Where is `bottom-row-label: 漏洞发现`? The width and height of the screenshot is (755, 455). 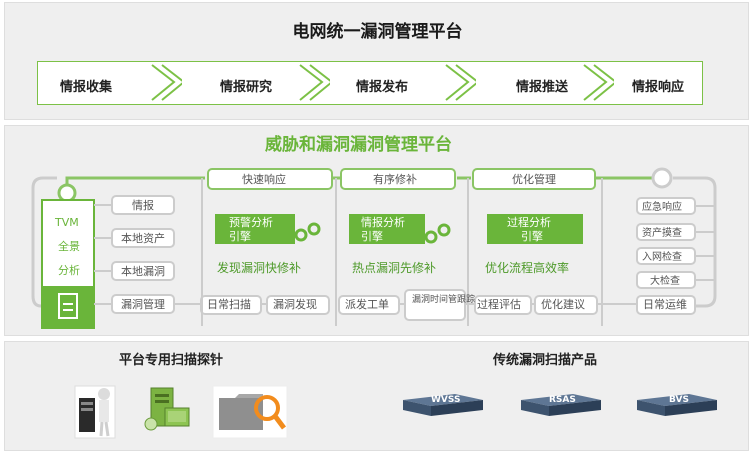 bottom-row-label: 漏洞发现 is located at coordinates (295, 304).